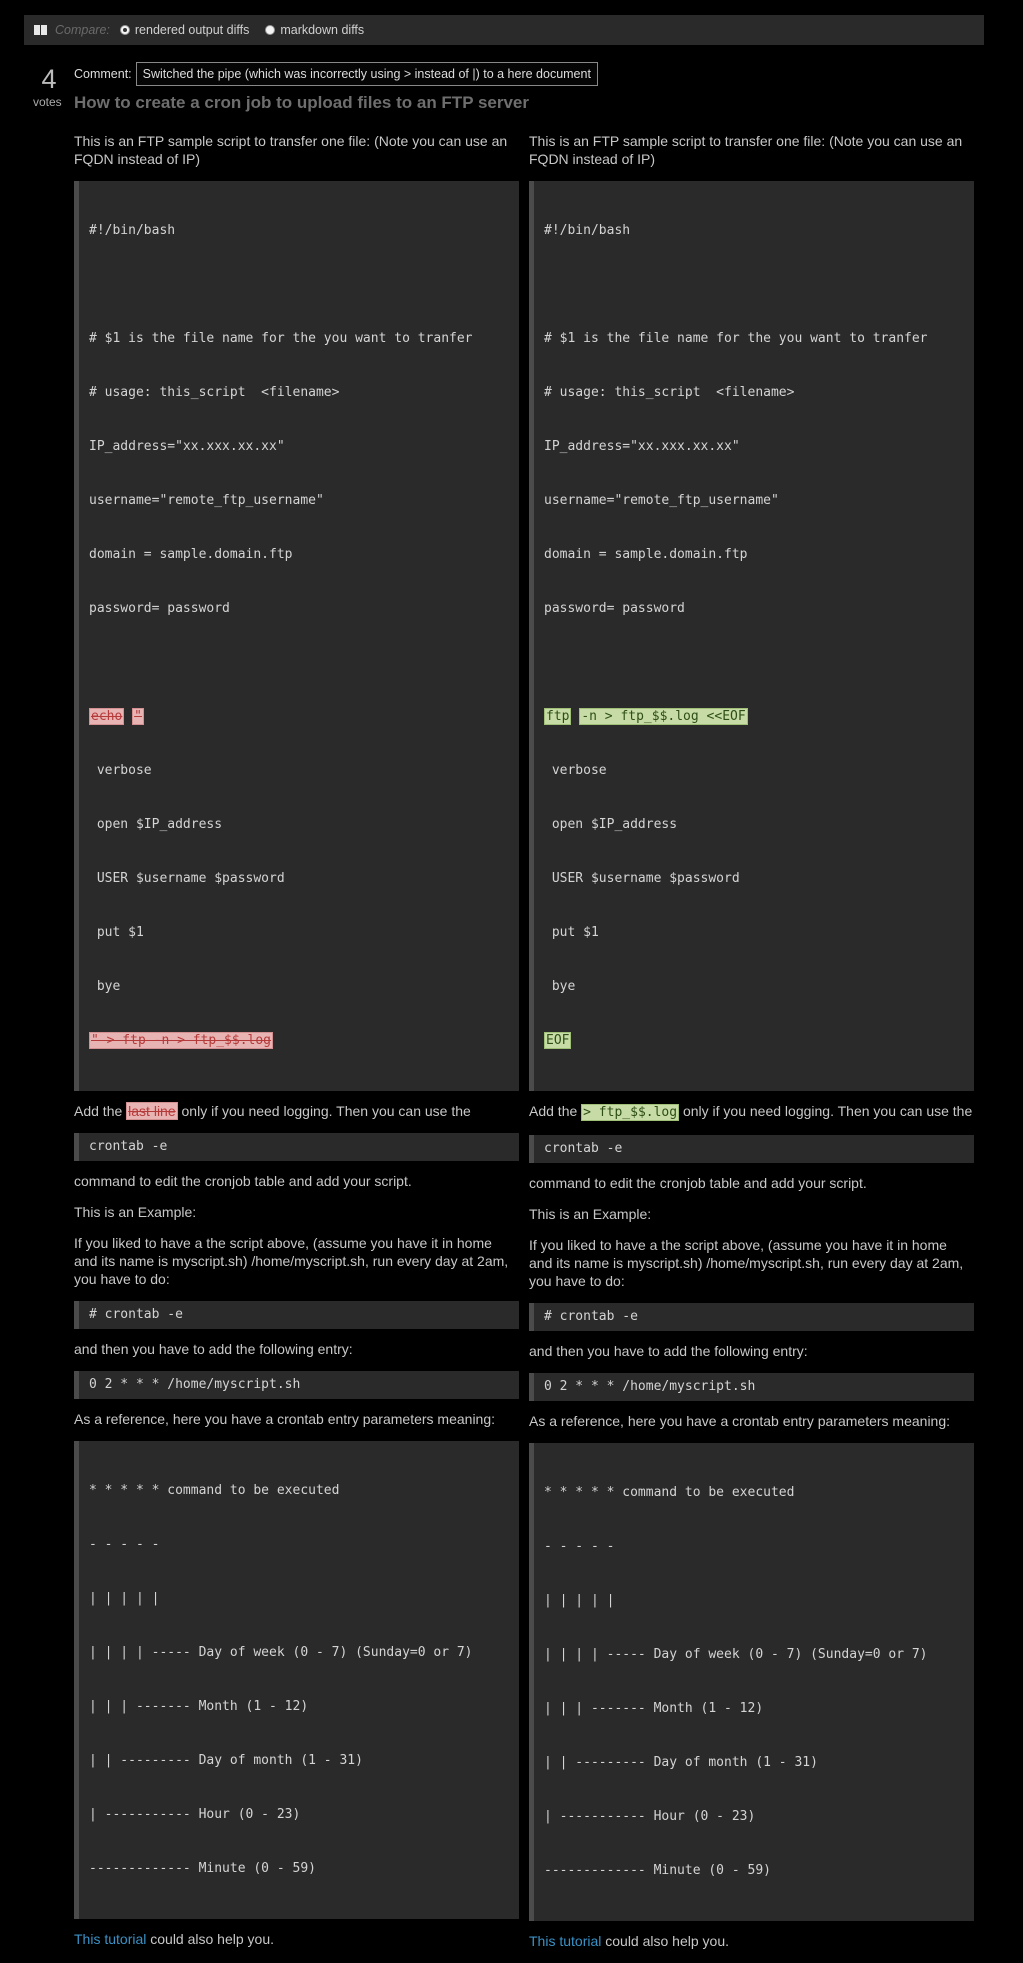  What do you see at coordinates (152, 1111) in the screenshot?
I see `deleted-last-line: last line` at bounding box center [152, 1111].